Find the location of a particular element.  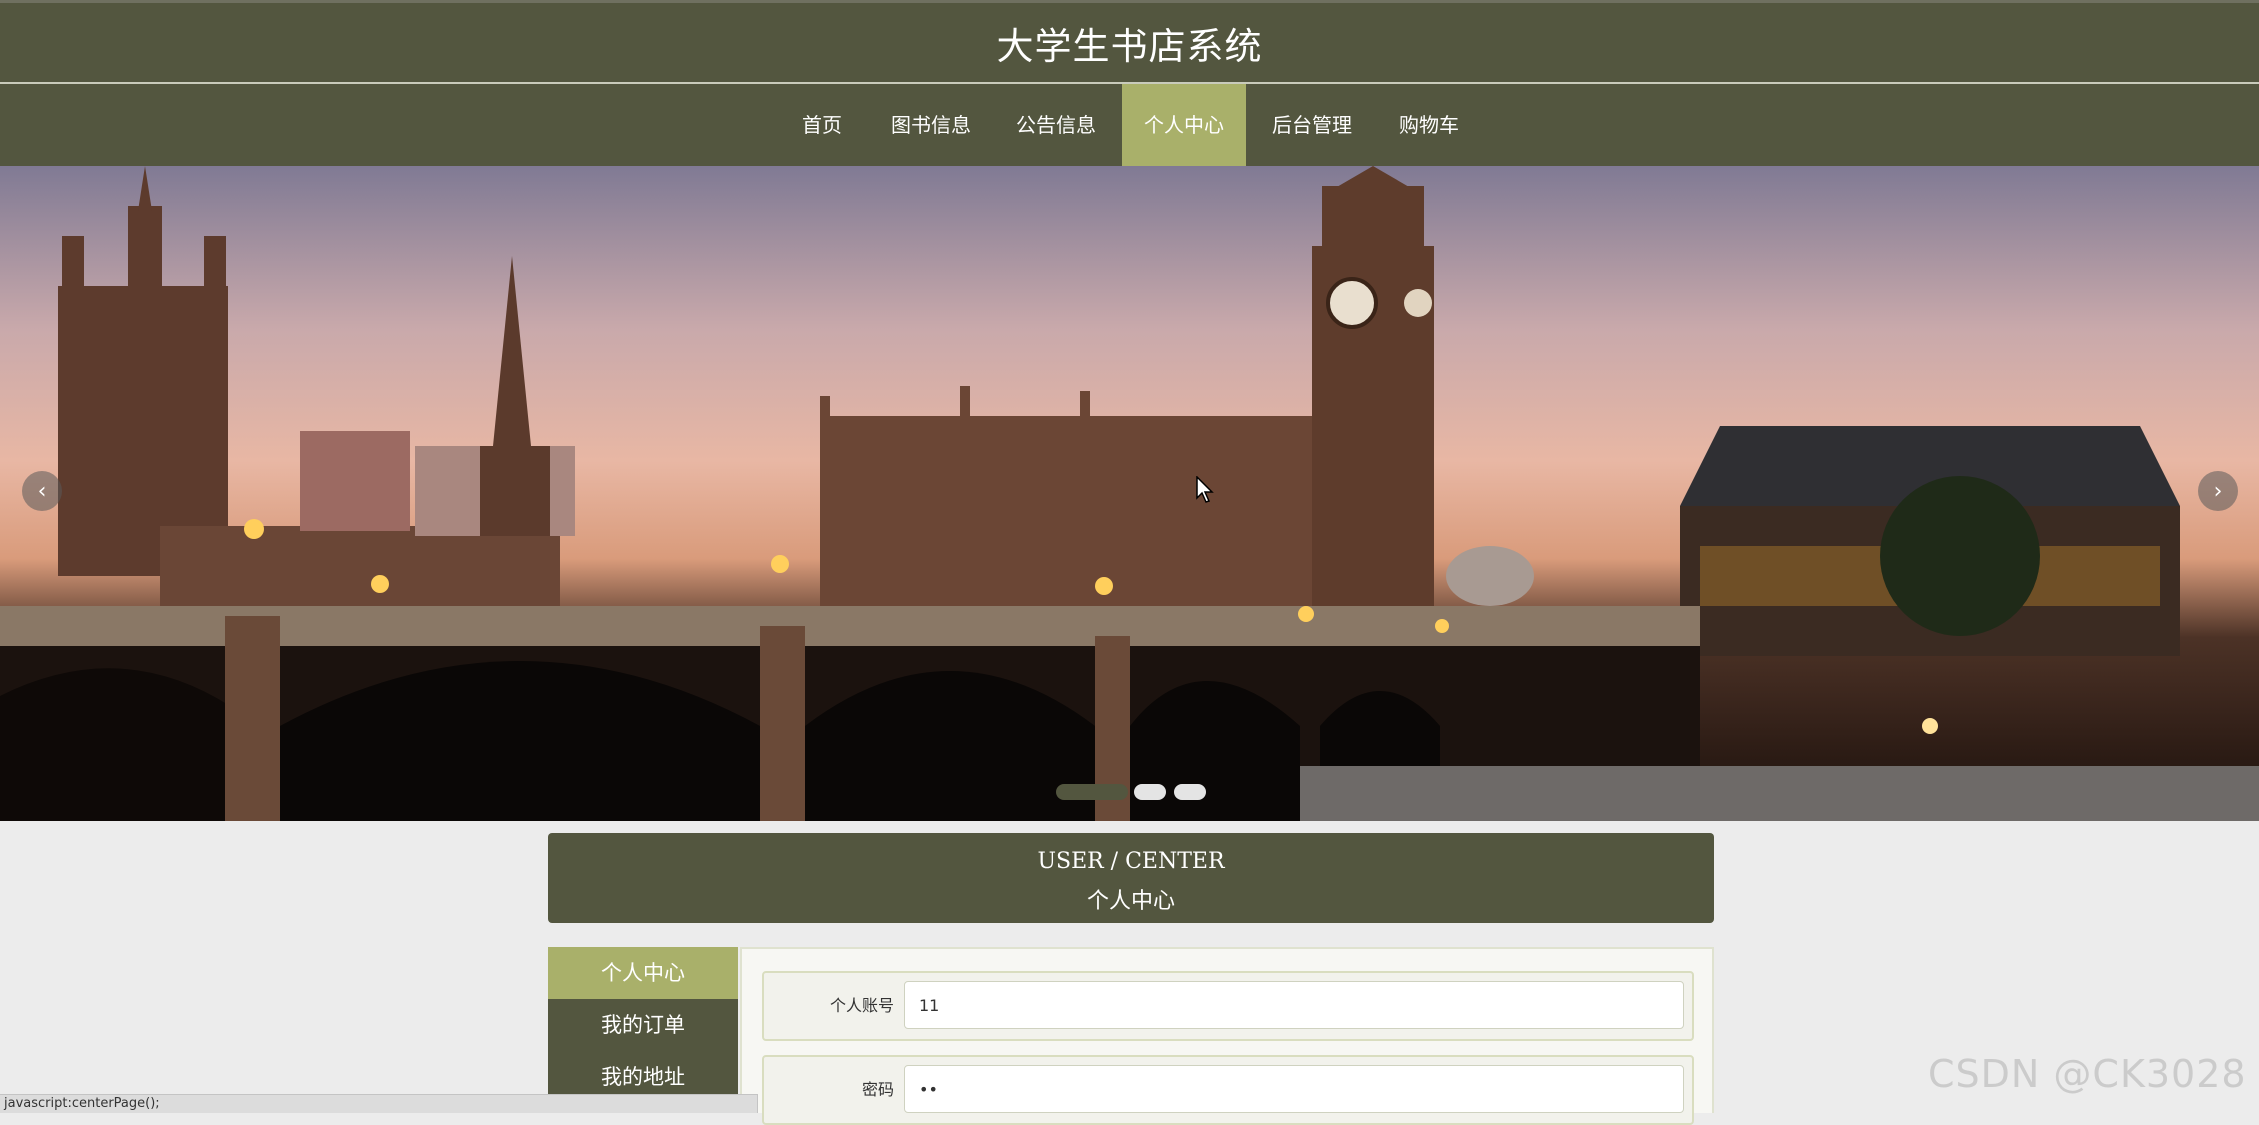

carousel-next-button: › is located at coordinates (2218, 491).